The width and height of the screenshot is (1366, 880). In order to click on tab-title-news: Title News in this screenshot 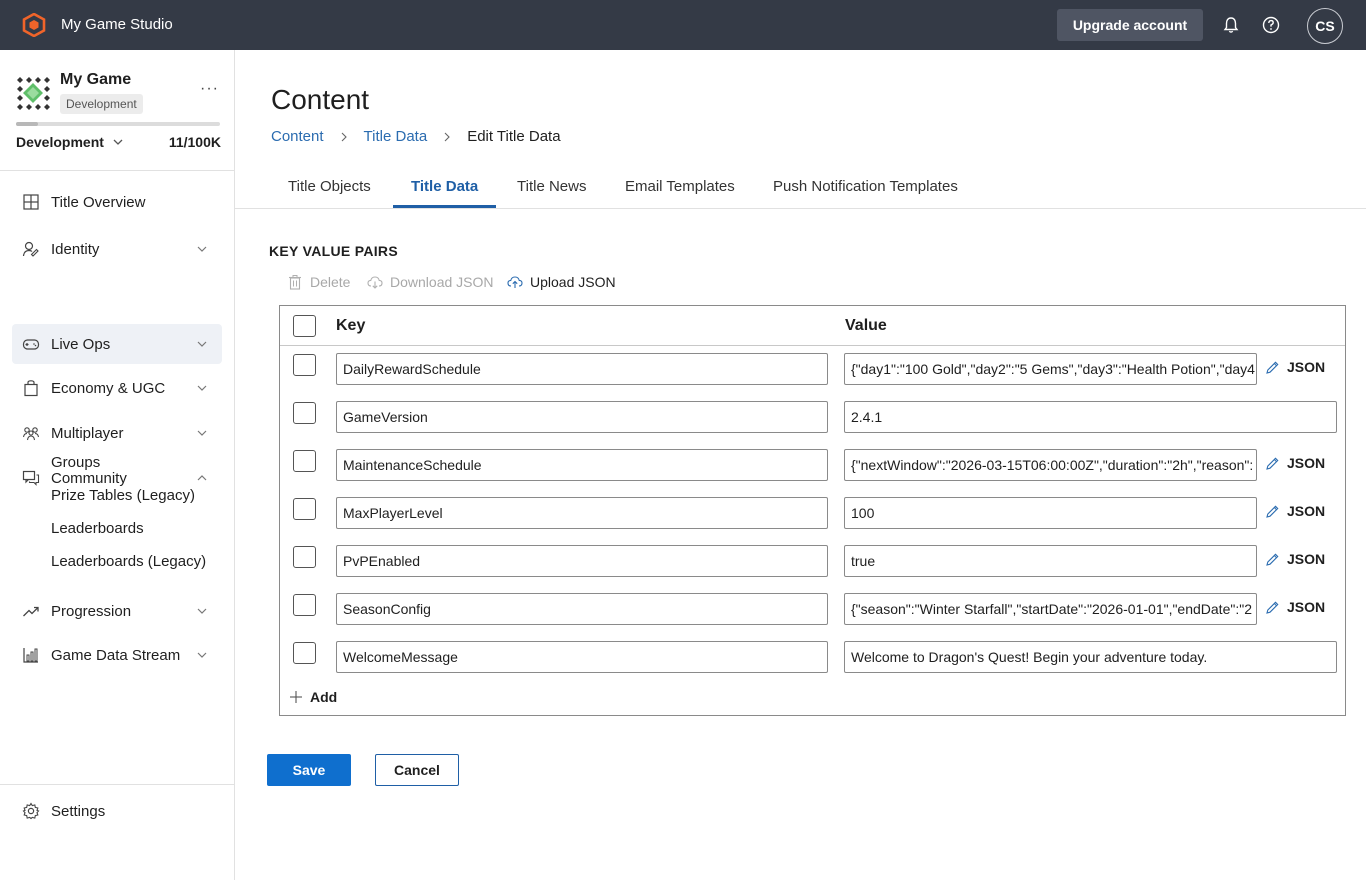, I will do `click(551, 186)`.